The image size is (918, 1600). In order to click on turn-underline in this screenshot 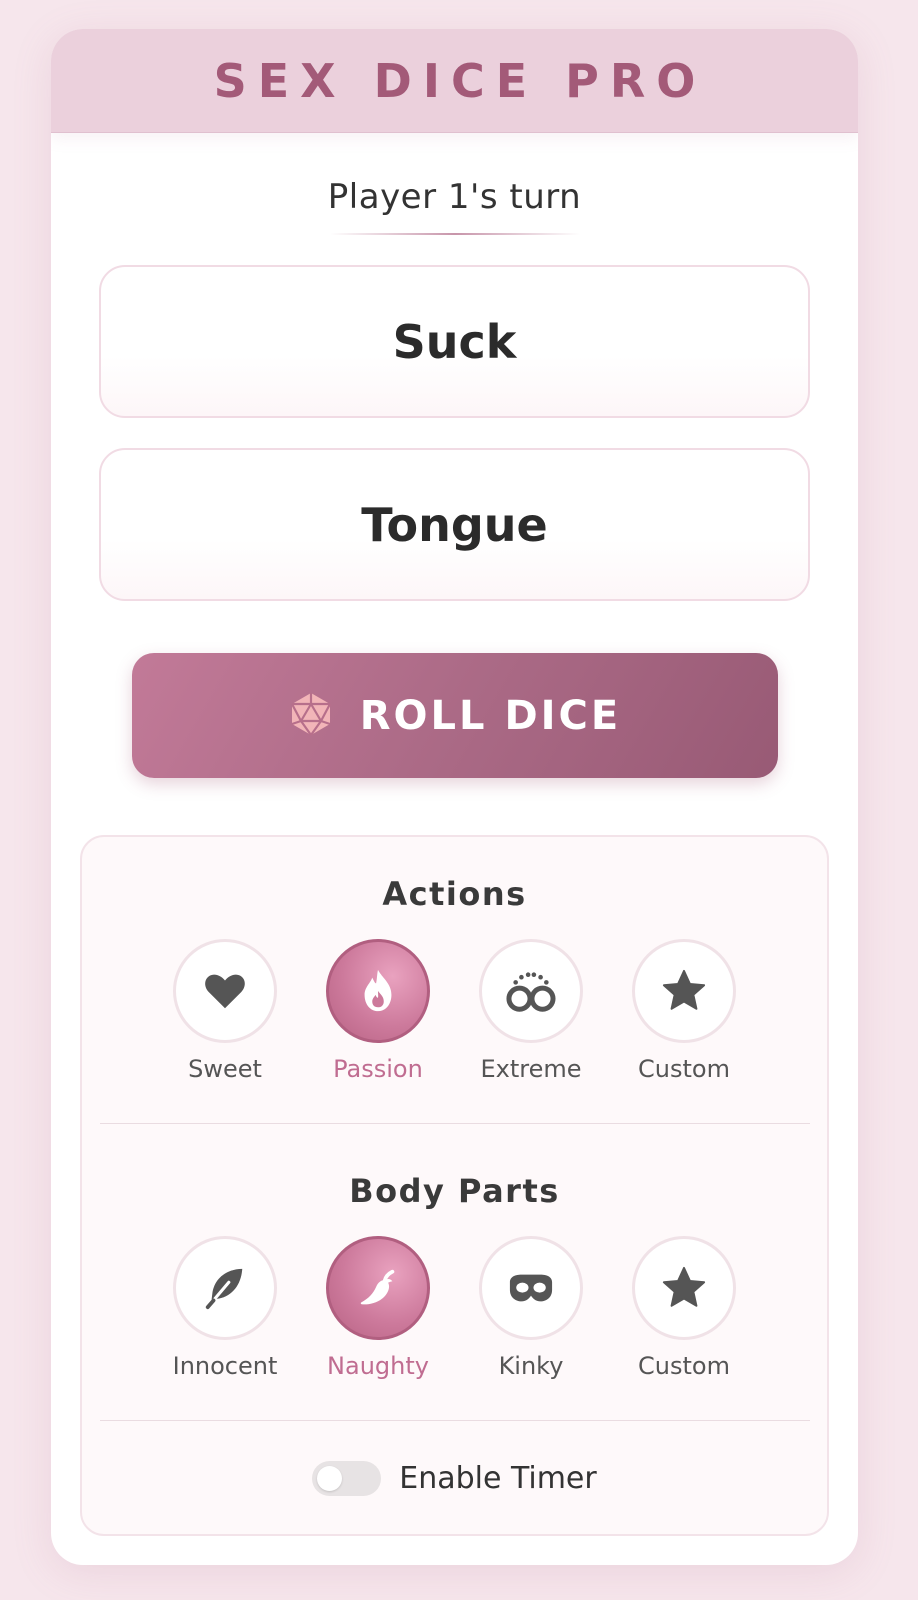, I will do `click(454, 234)`.